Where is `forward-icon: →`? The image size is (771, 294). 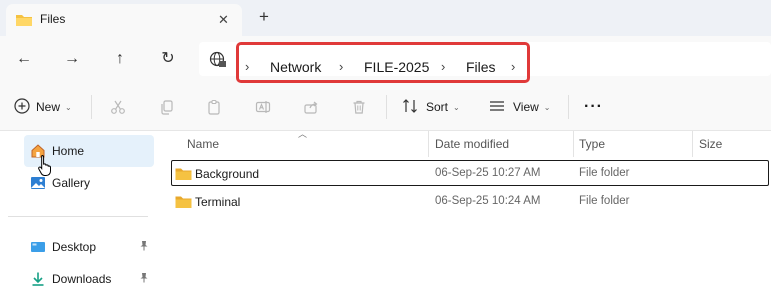
forward-icon: → is located at coordinates (72, 59).